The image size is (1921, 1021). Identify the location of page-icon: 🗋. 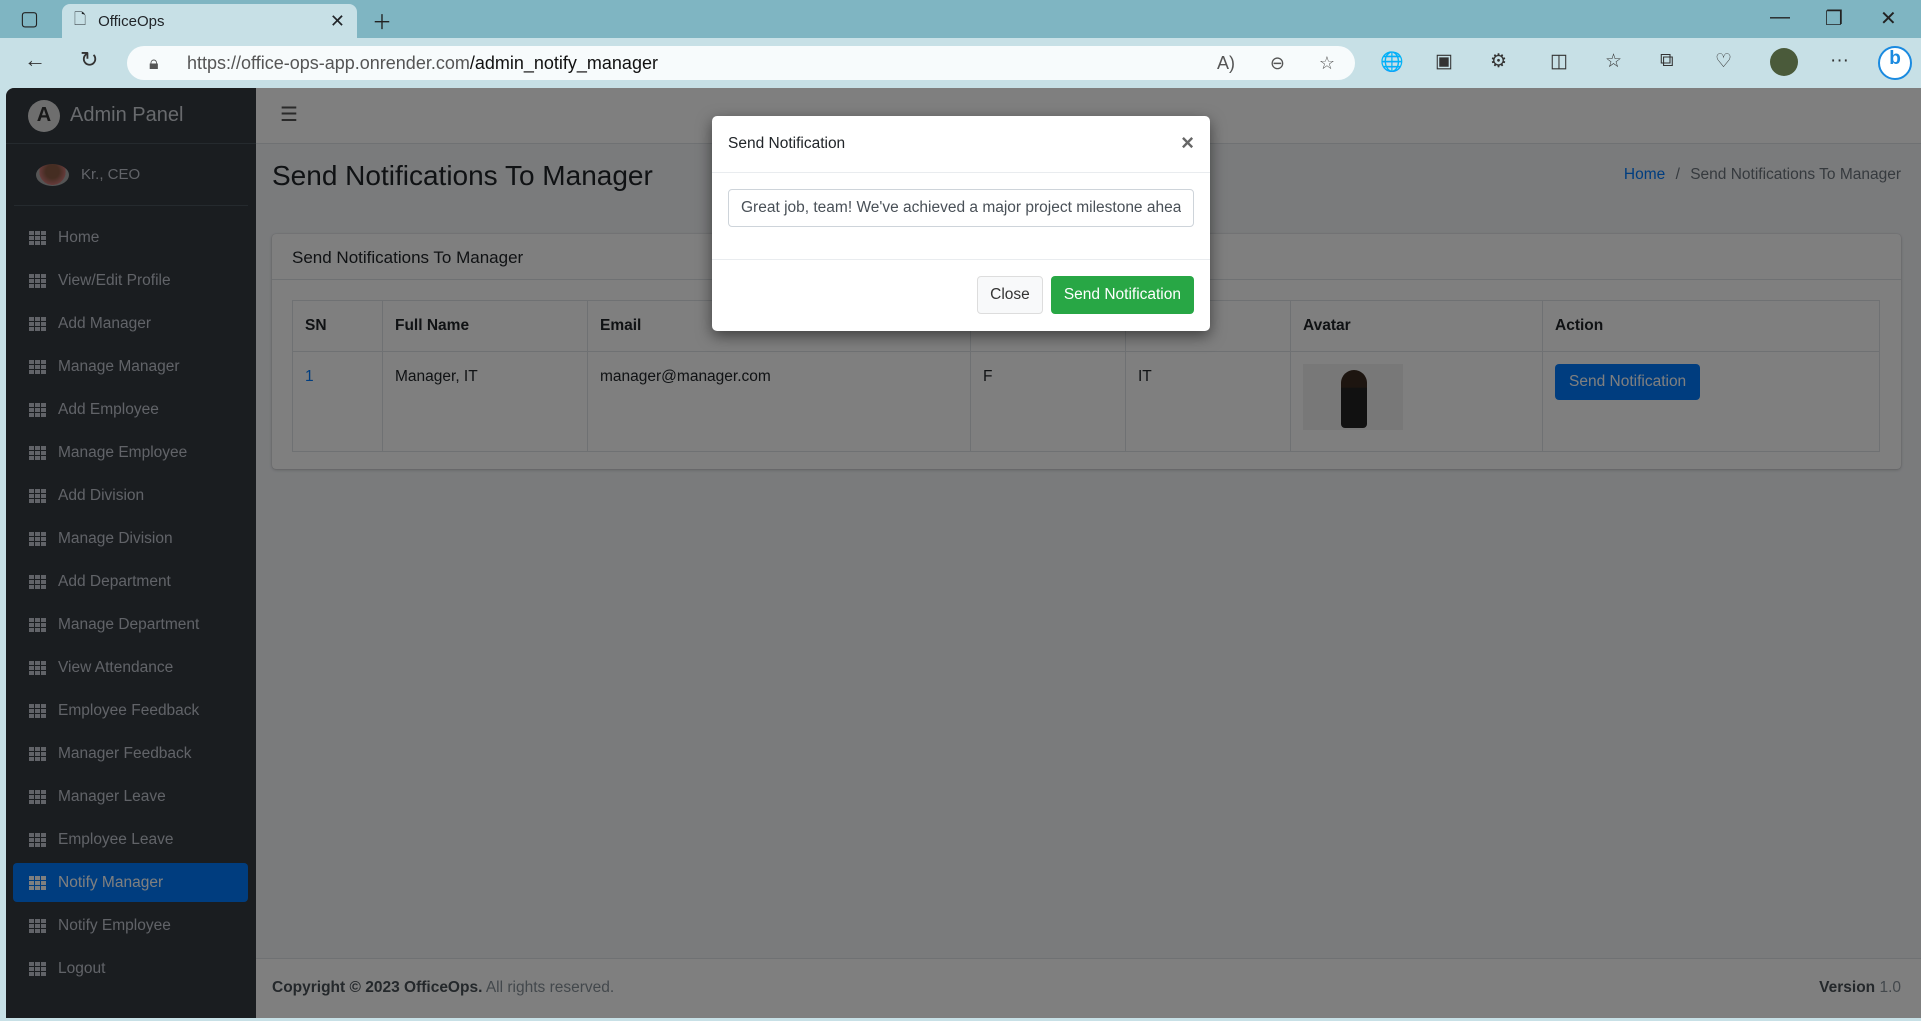
(80, 19).